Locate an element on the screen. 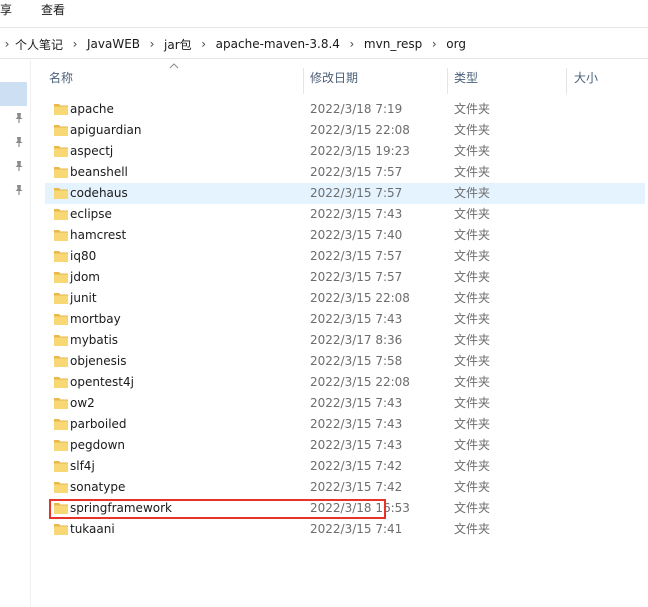 This screenshot has width=648, height=607. list-item: ow2 2022/3/15 7:43 文件夹 is located at coordinates (345, 403).